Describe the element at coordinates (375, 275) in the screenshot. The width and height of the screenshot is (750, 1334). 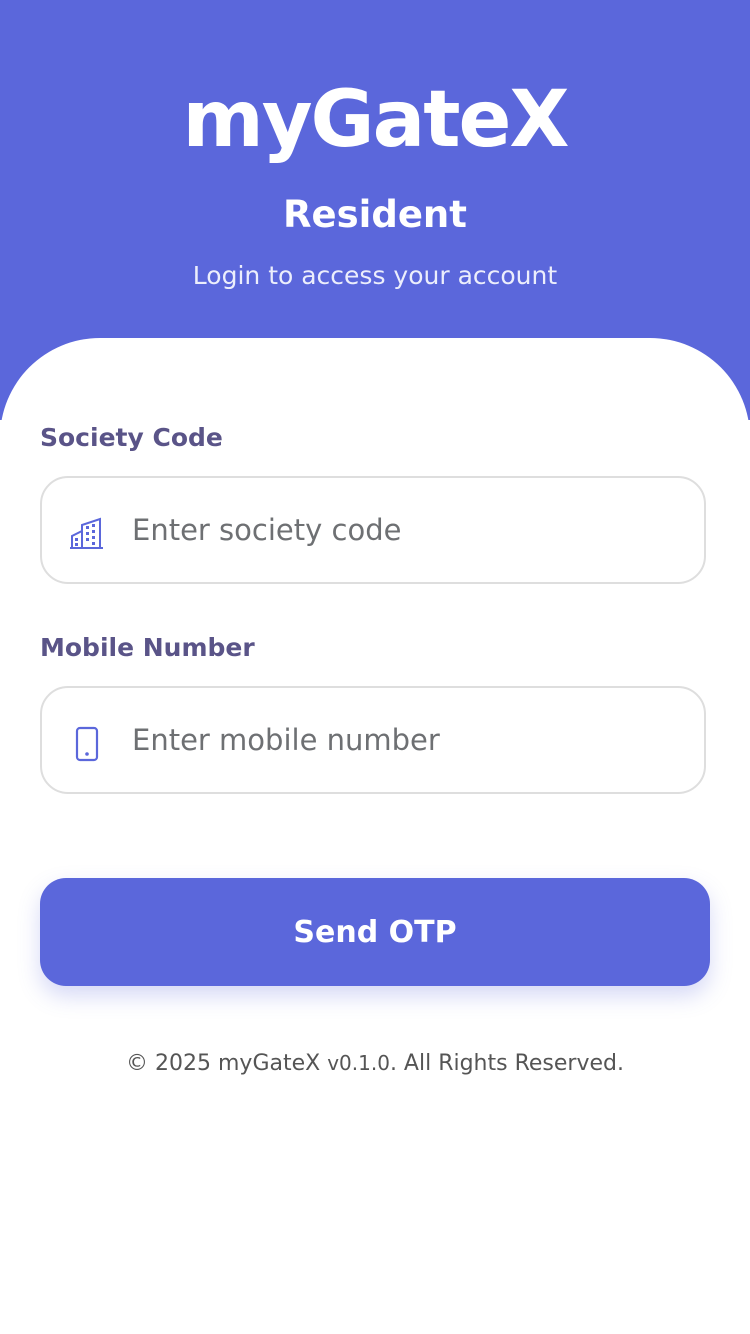
I see `login-subtitle: Login to access your account` at that location.